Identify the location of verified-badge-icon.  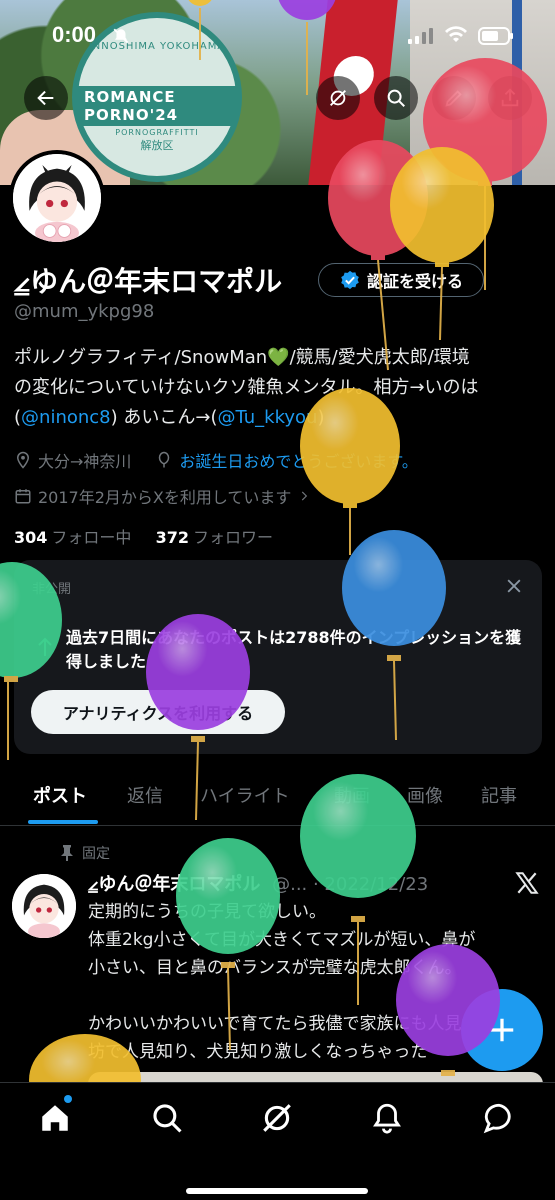
(350, 280).